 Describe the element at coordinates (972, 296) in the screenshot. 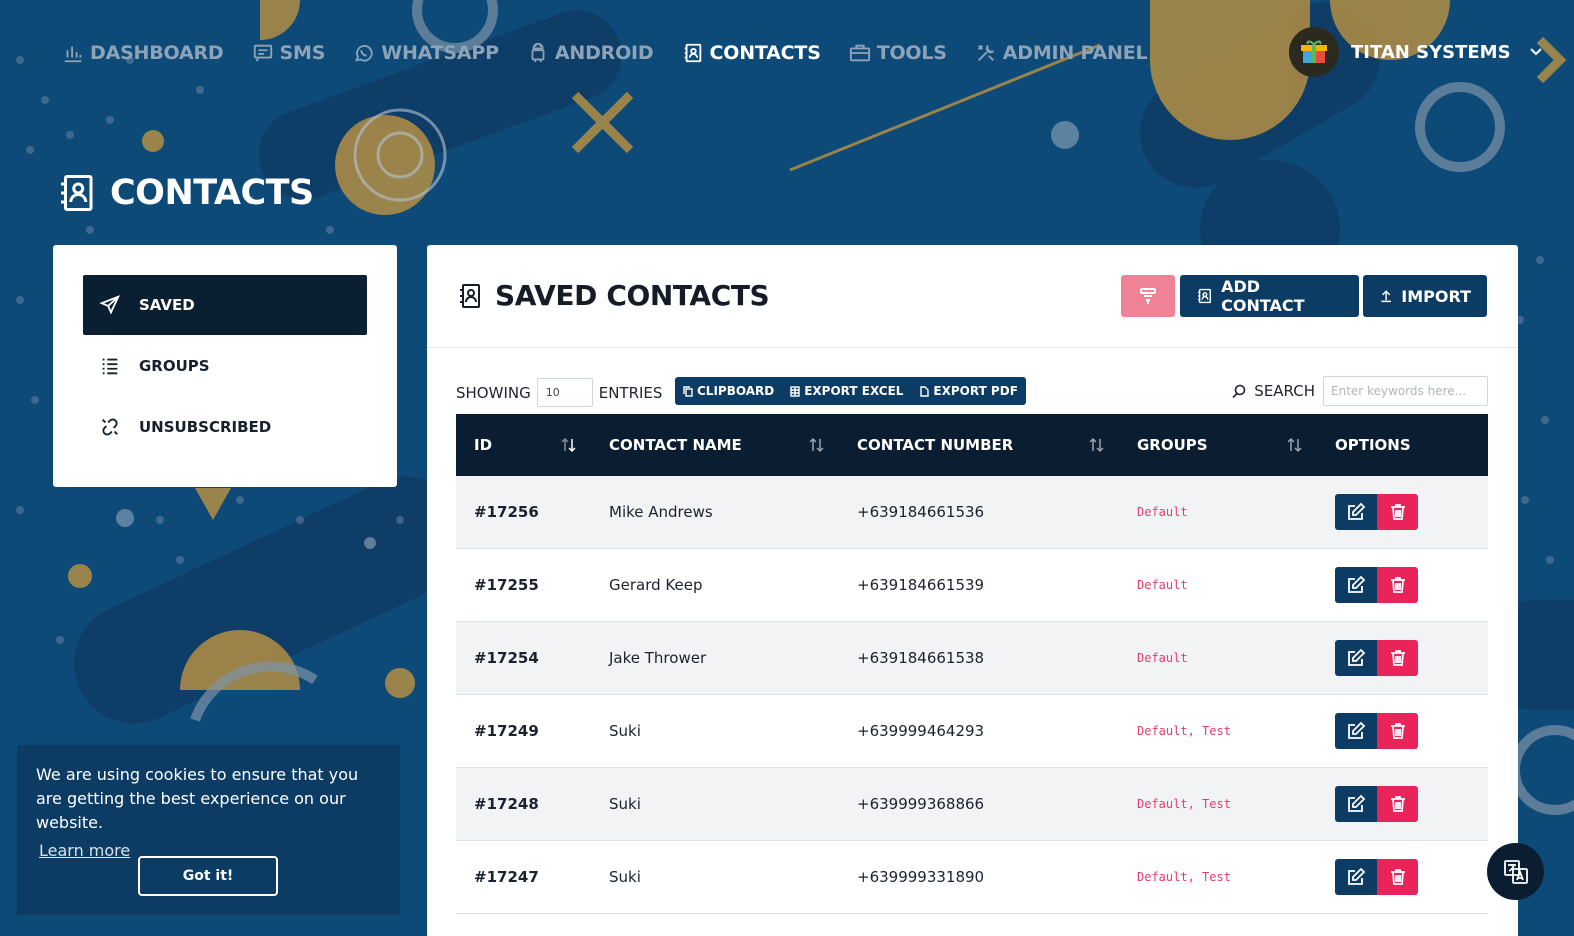

I see `card-header: SAVED CONTACTS ADD CONTACT IMPORT` at that location.